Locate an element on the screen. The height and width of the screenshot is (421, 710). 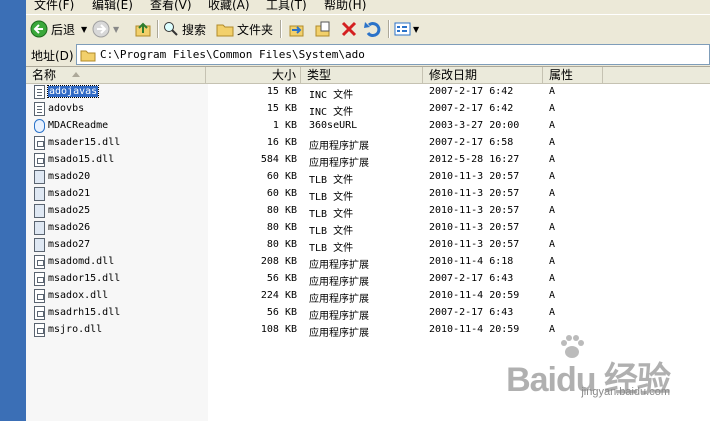
up-folder-button is located at coordinates (143, 29).